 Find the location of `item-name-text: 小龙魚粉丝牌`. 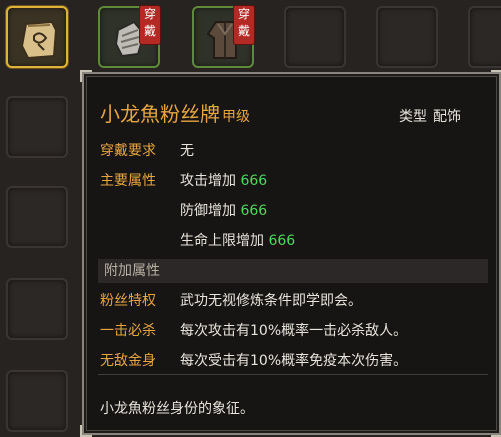

item-name-text: 小龙魚粉丝牌 is located at coordinates (160, 114).